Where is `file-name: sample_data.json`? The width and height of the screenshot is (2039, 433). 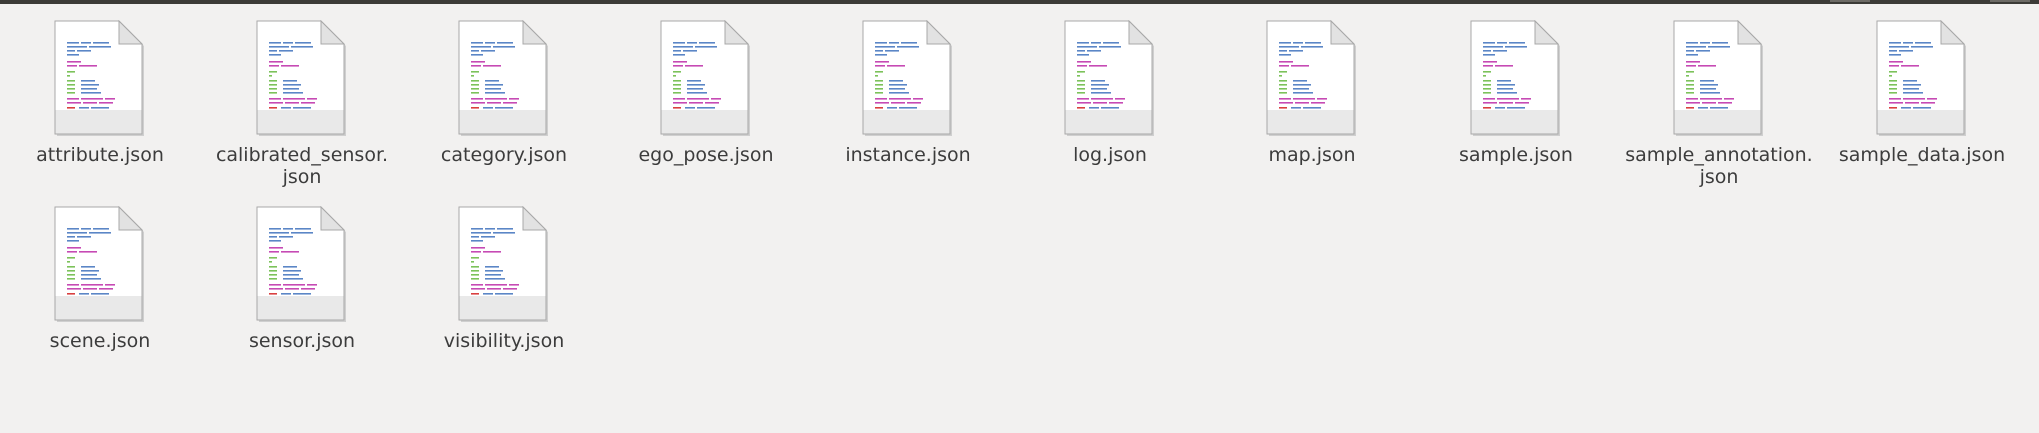 file-name: sample_data.json is located at coordinates (1922, 155).